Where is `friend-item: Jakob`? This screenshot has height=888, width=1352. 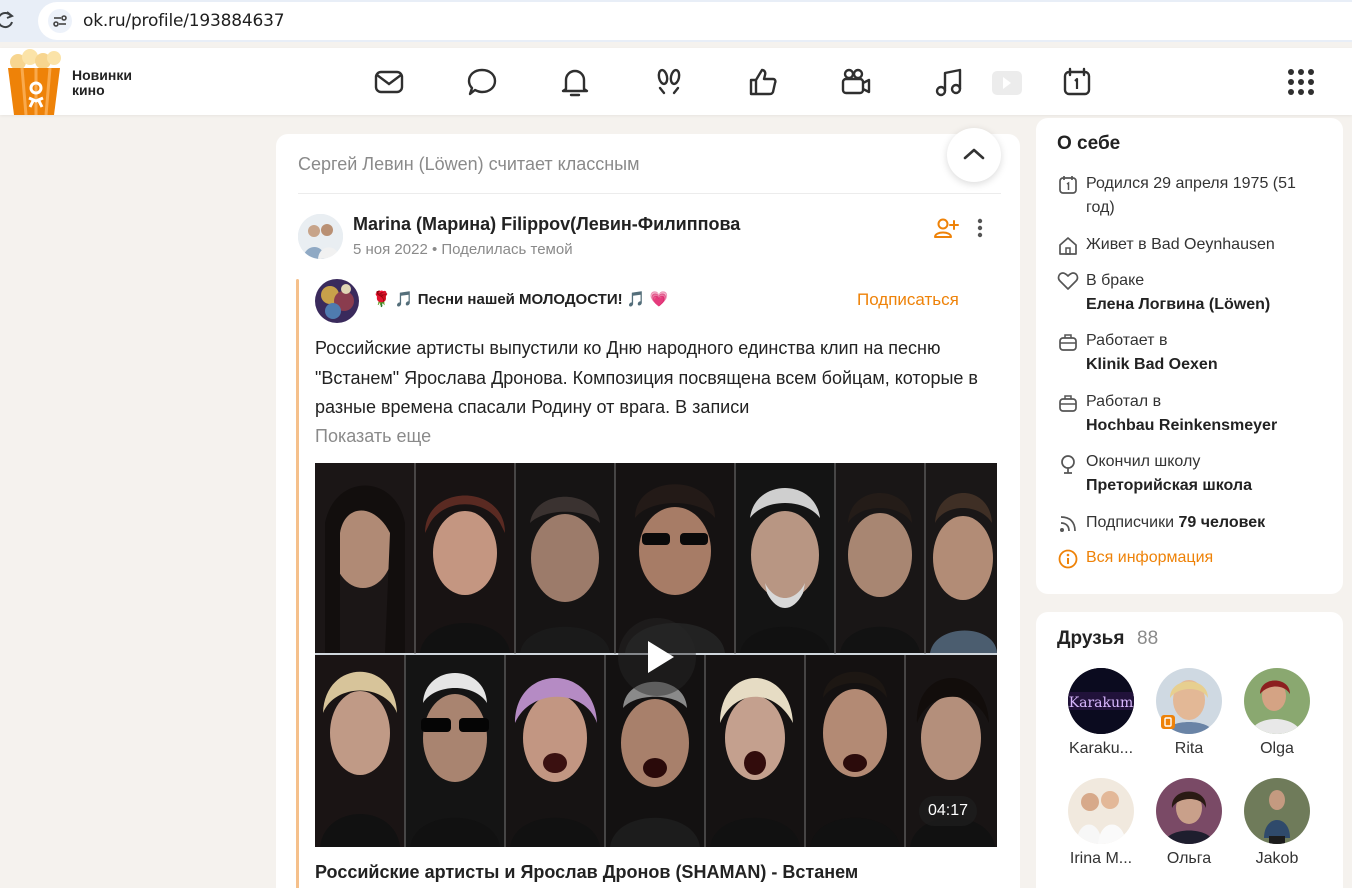 friend-item: Jakob is located at coordinates (1277, 823).